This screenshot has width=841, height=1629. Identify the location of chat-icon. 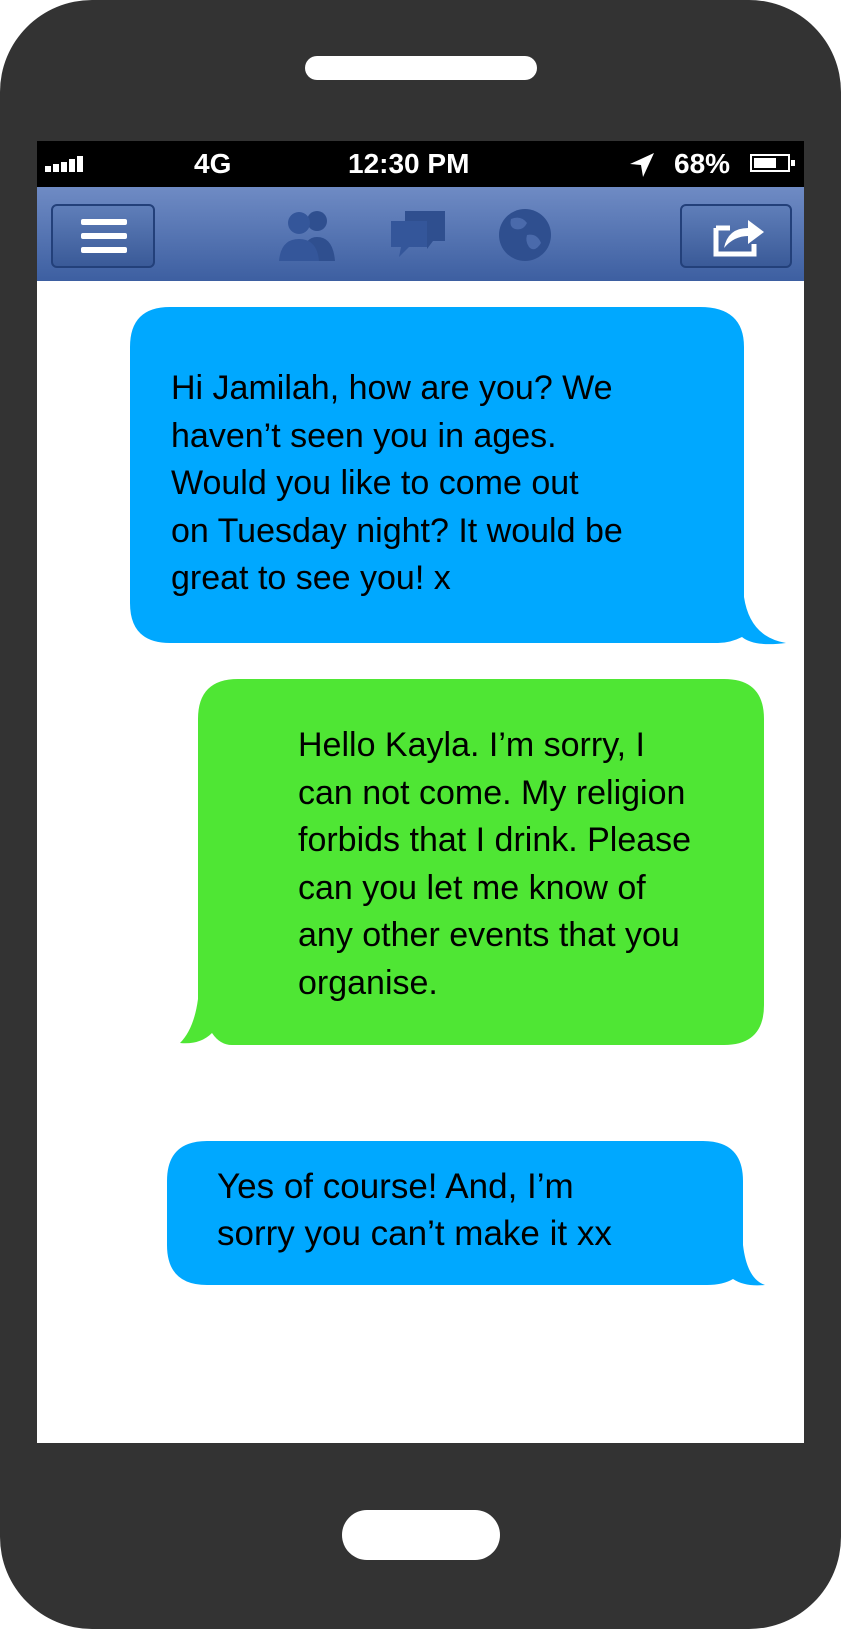
(418, 235).